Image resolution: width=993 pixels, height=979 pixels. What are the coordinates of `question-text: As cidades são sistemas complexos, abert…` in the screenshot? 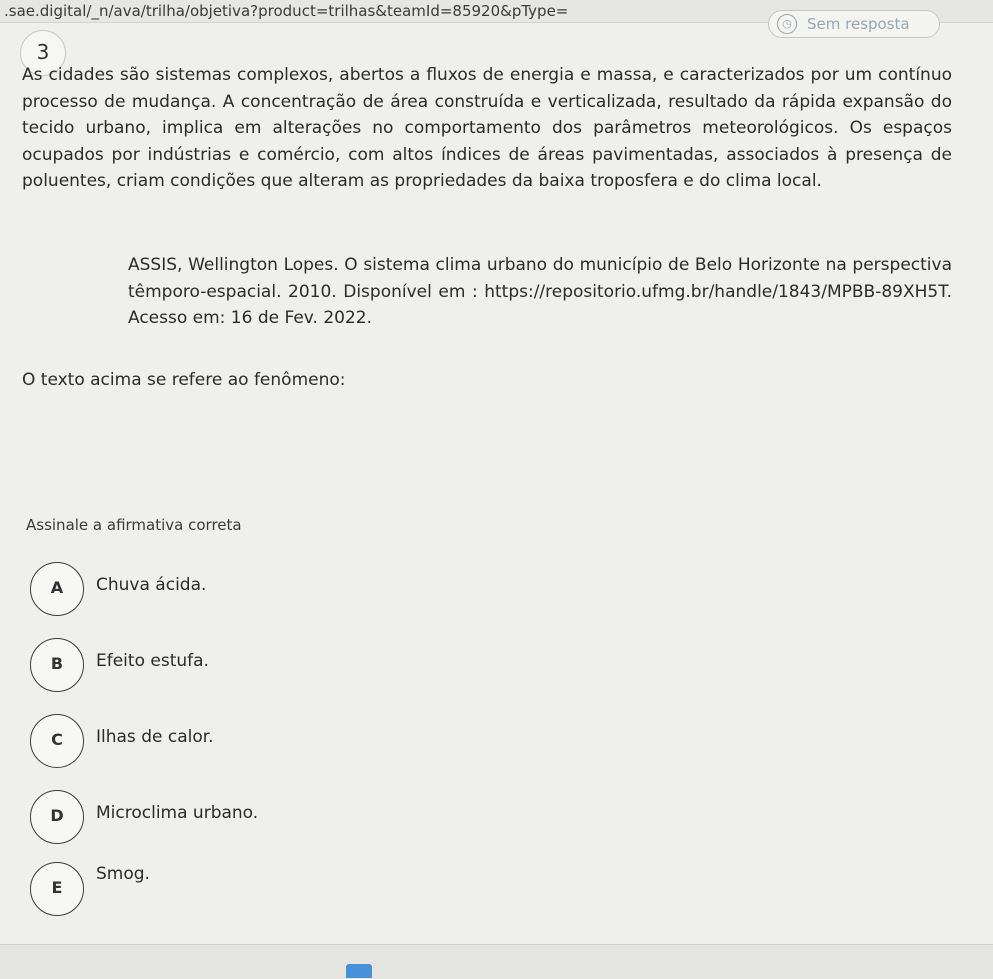 It's located at (487, 128).